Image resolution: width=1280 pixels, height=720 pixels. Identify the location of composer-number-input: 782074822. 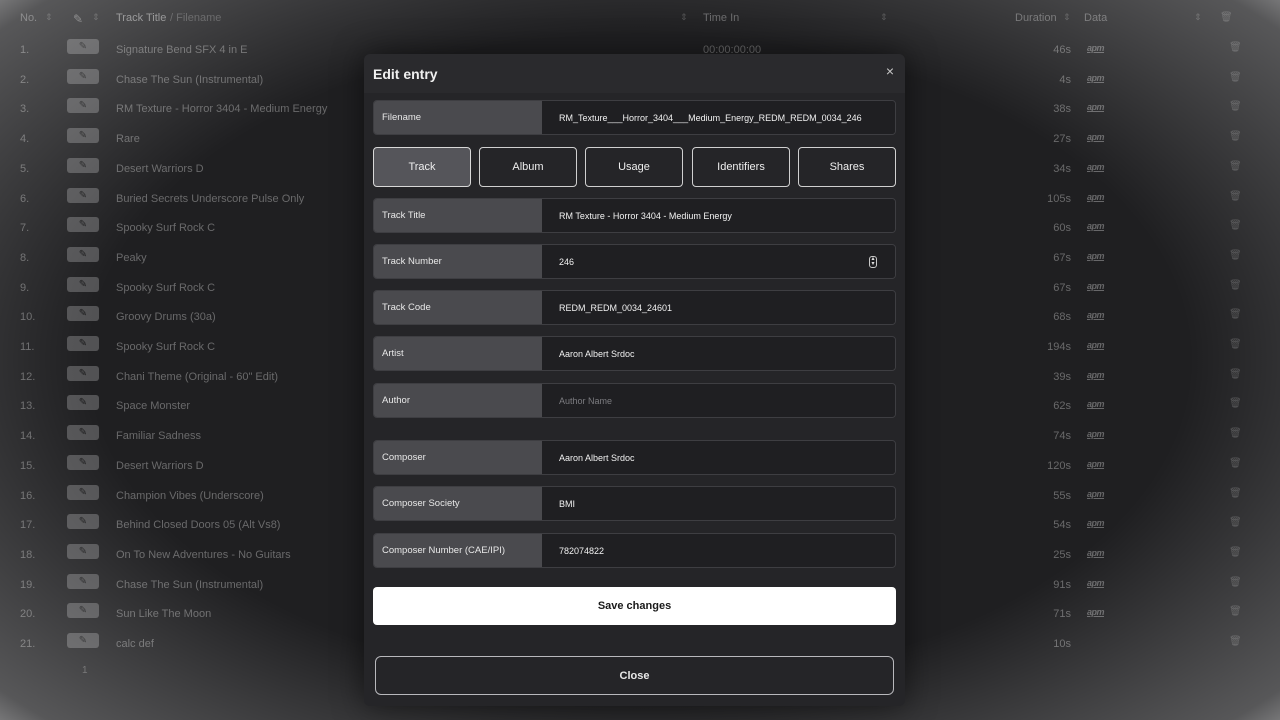
(718, 550).